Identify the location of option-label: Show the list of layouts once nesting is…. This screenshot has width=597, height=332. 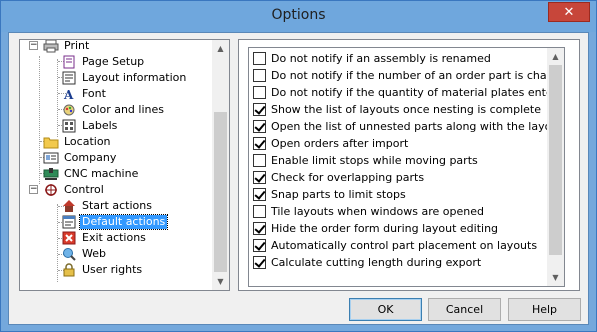
(406, 109).